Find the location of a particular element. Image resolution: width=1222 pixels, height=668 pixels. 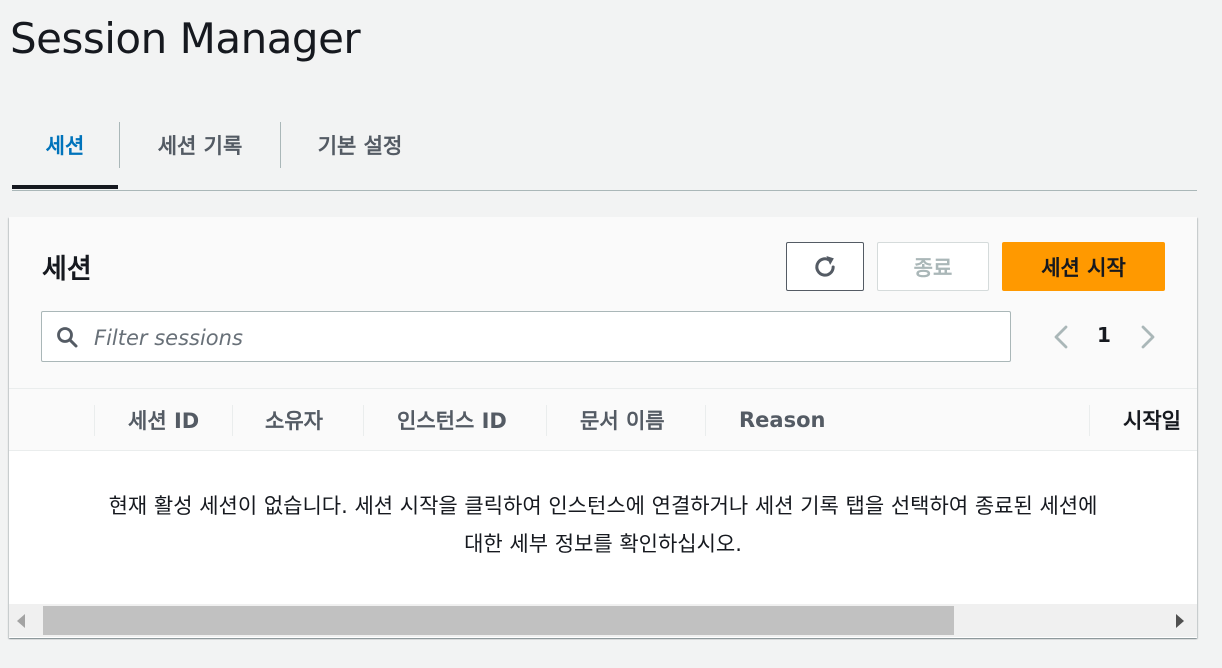

panel-title: 세션 is located at coordinates (67, 269).